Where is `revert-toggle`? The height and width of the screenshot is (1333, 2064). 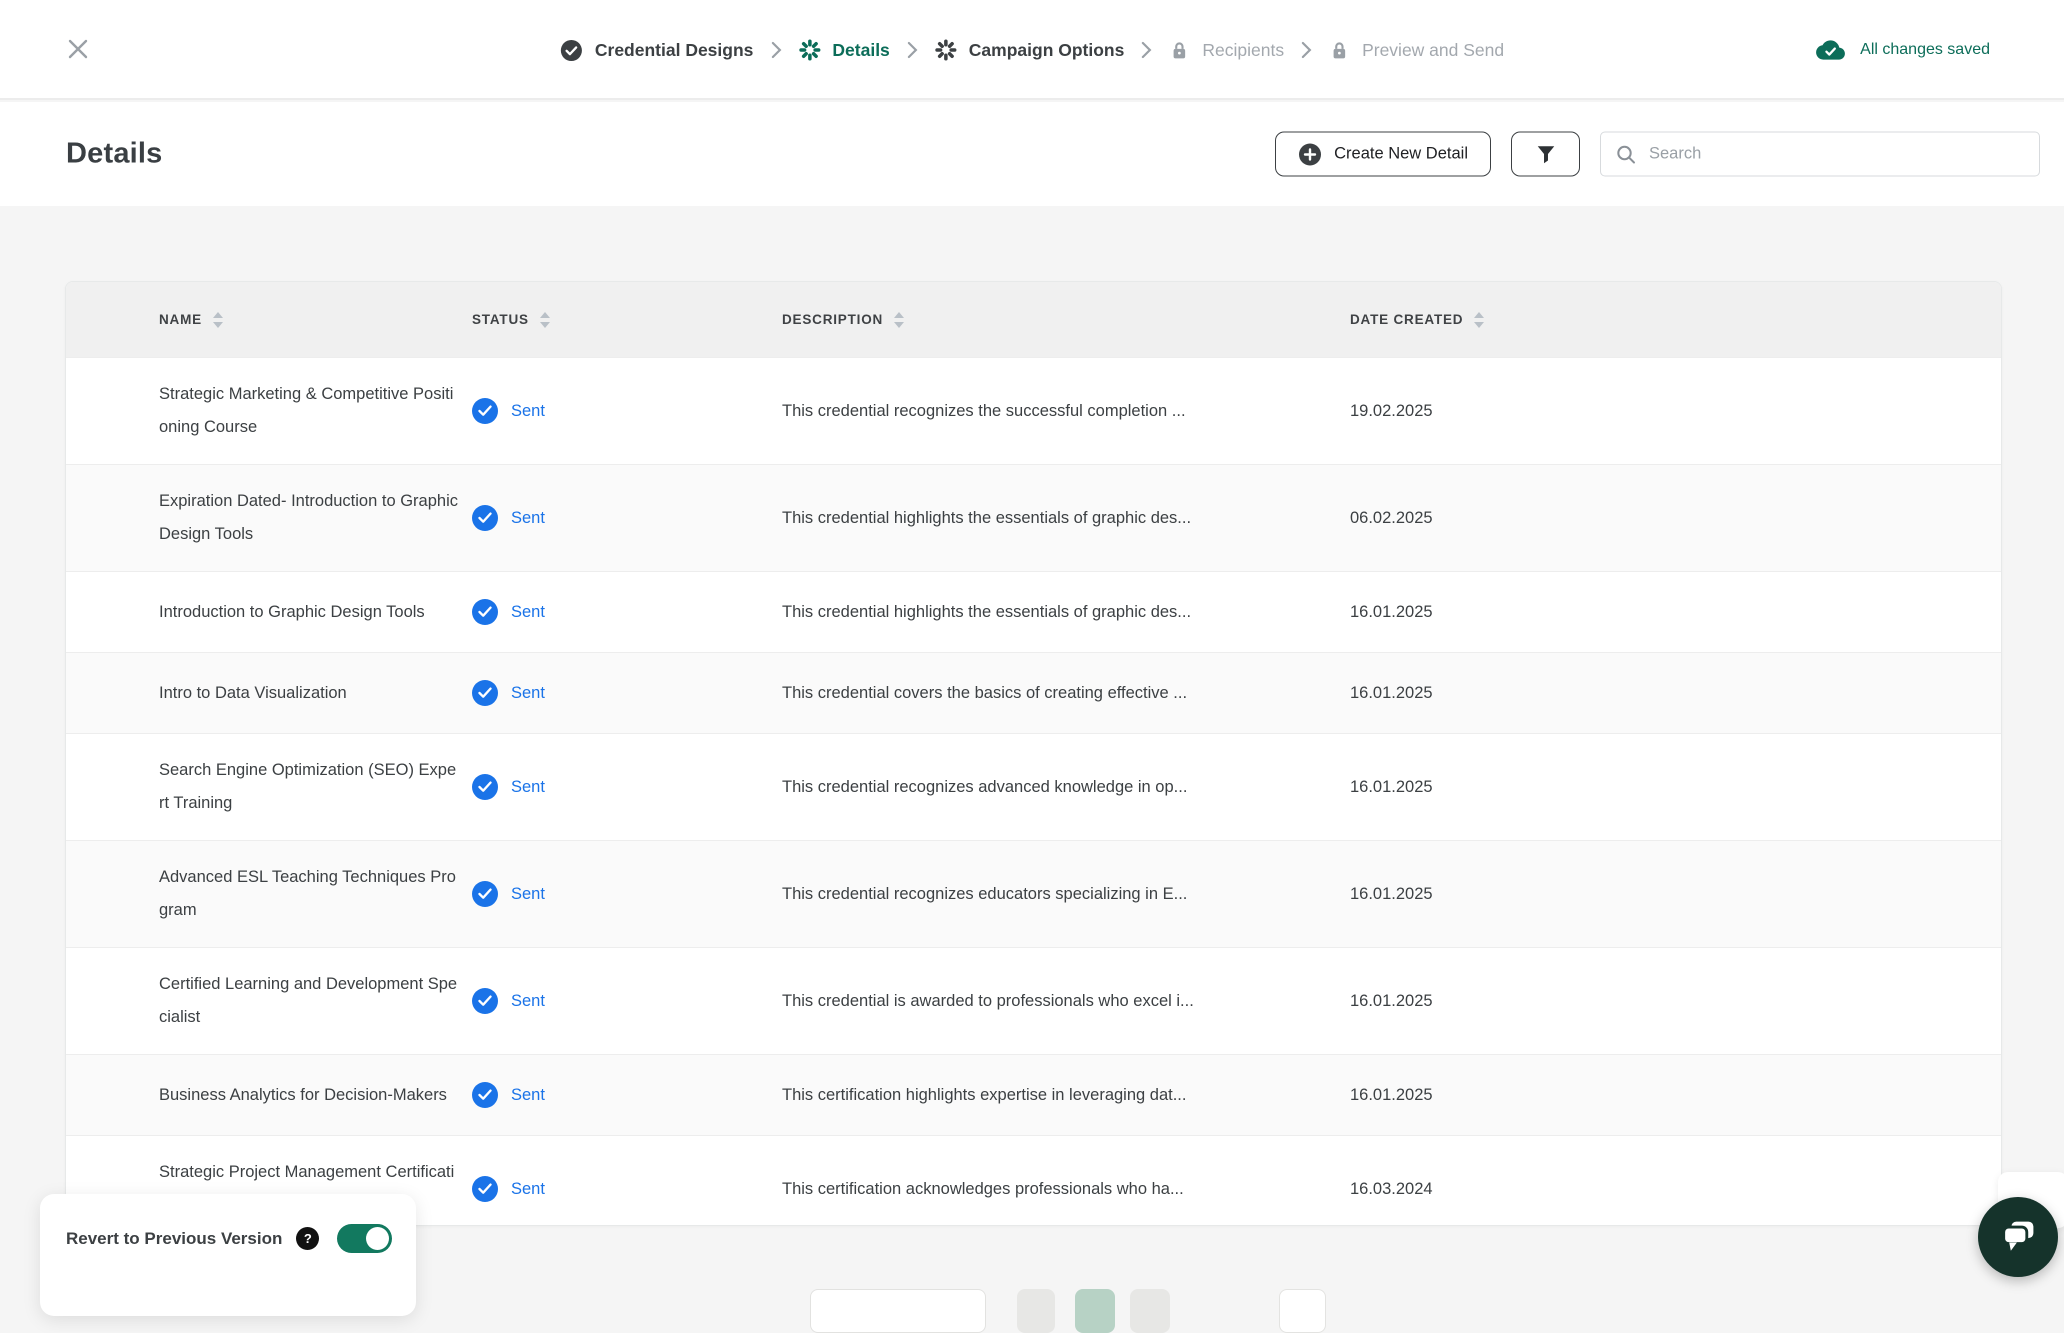 revert-toggle is located at coordinates (365, 1238).